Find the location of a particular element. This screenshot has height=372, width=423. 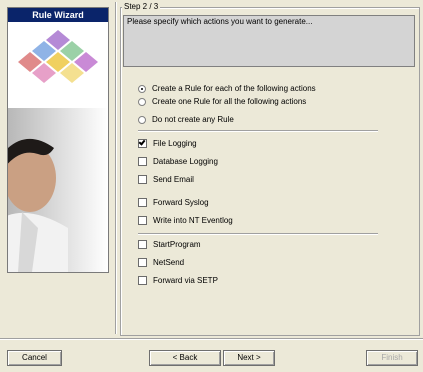

checkbox-label: NetSend is located at coordinates (169, 262).